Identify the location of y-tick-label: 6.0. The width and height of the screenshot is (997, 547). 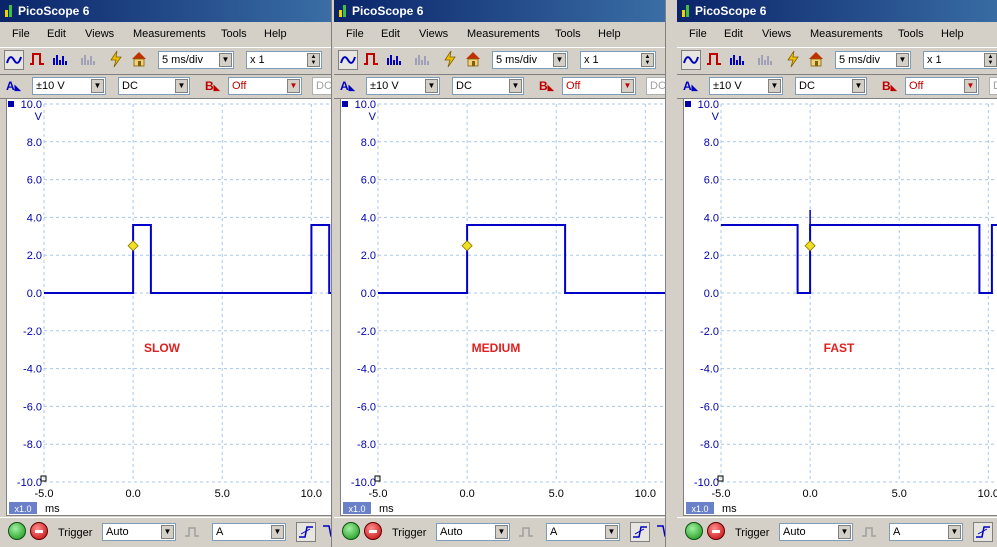
(368, 181).